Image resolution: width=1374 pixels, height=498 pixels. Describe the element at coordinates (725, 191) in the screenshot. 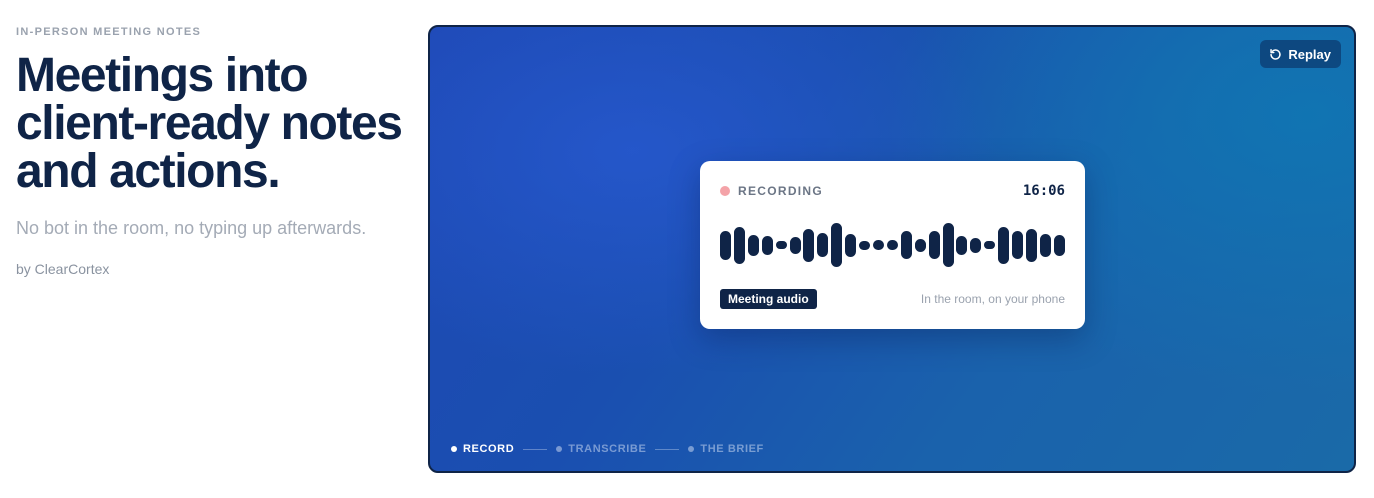

I see `recording-dot-icon` at that location.